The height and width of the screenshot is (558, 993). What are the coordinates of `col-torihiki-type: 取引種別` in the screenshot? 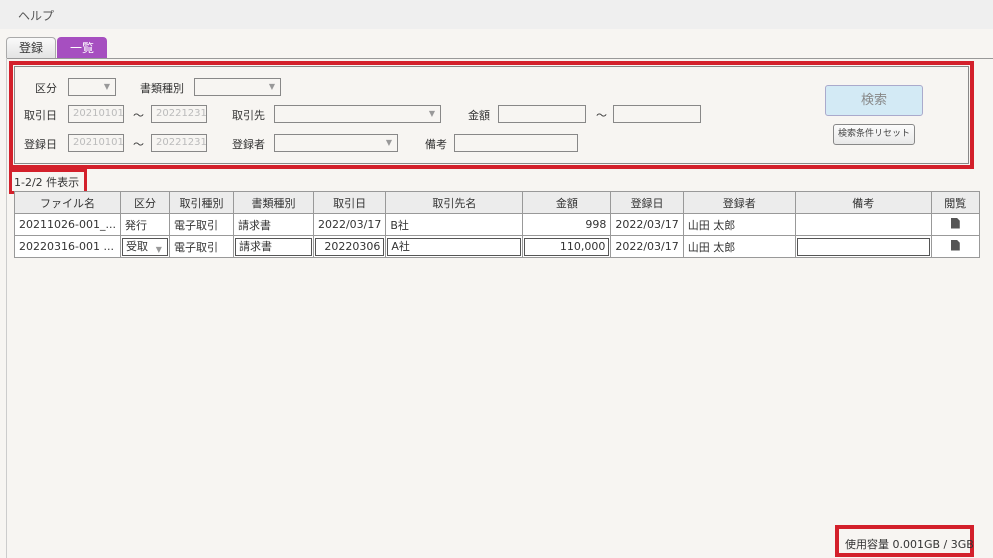 It's located at (201, 202).